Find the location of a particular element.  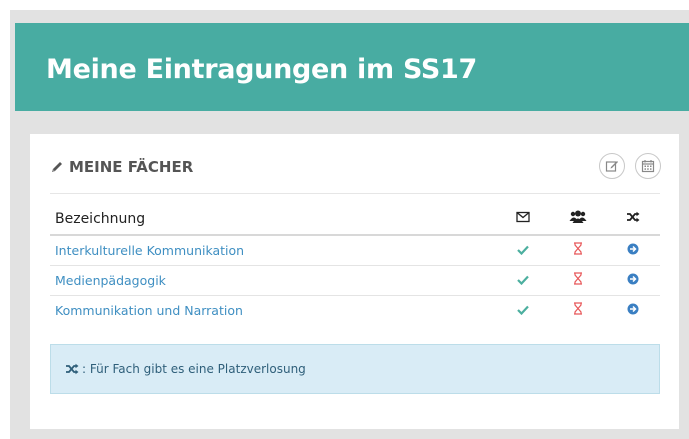

column-header-mail is located at coordinates (522, 219).